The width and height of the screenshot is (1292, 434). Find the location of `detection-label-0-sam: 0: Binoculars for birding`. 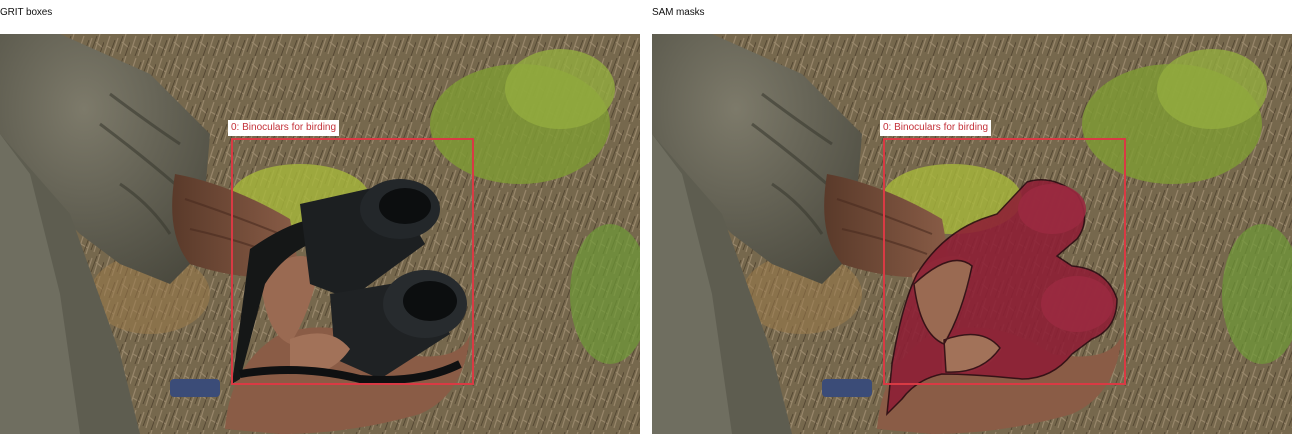

detection-label-0-sam: 0: Binoculars for birding is located at coordinates (936, 128).